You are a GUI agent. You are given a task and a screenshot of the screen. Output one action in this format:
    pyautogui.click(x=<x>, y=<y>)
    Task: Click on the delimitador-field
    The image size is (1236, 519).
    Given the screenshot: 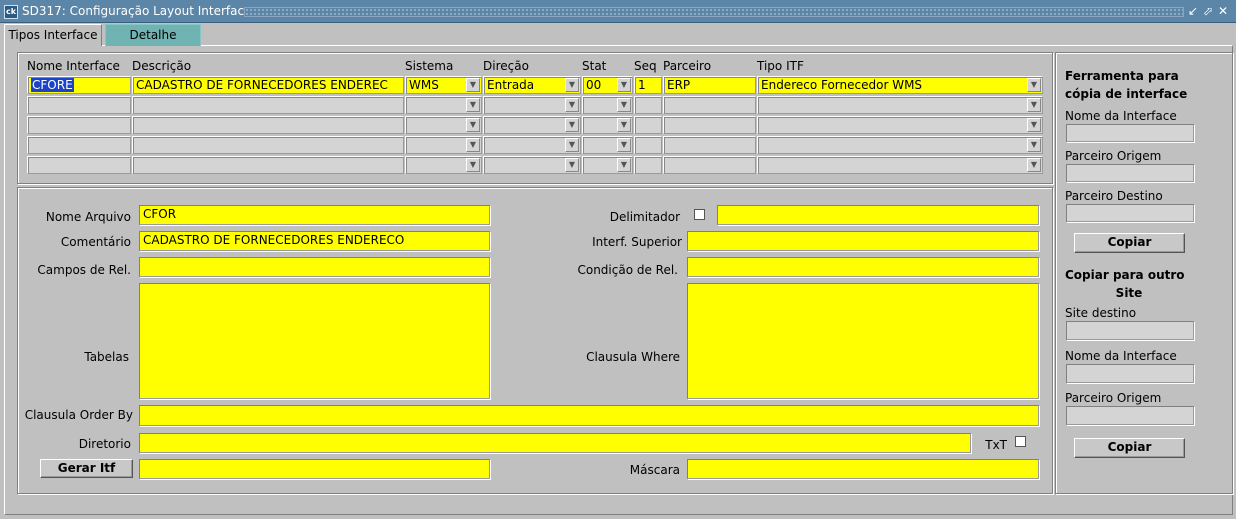 What is the action you would take?
    pyautogui.click(x=878, y=215)
    